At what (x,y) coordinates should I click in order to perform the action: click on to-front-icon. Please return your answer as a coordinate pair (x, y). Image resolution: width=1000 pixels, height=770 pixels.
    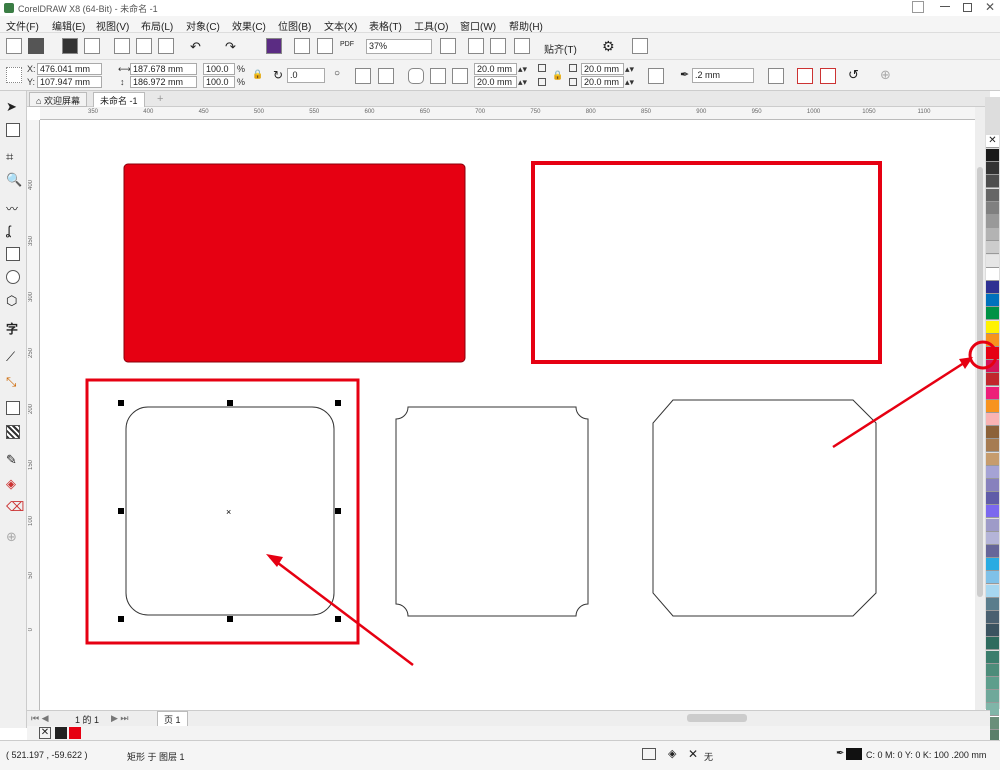
    Looking at the image, I should click on (805, 76).